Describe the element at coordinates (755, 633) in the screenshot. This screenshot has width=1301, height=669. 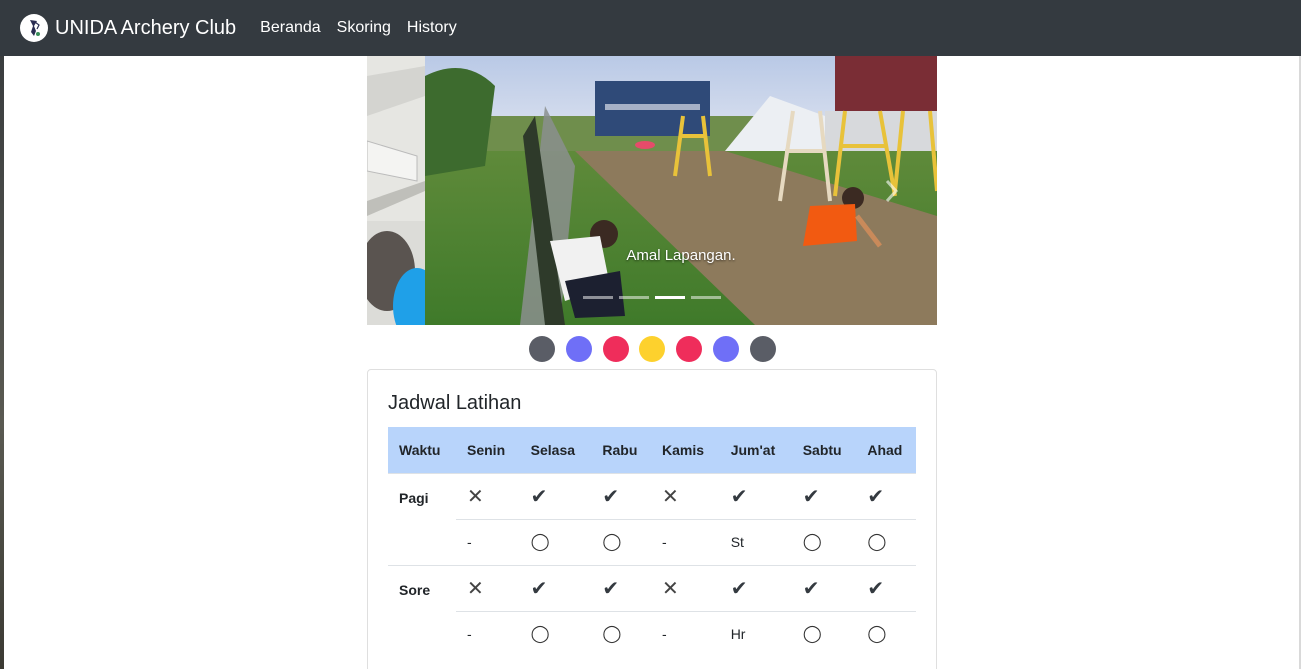
I see `schedule-cell: Hr` at that location.